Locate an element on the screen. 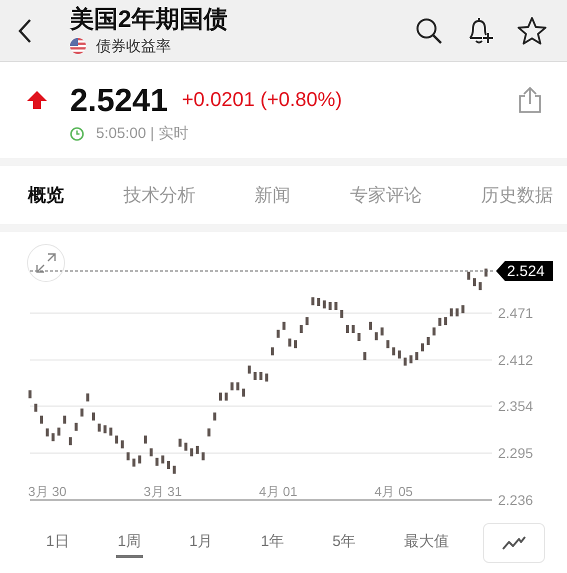 The width and height of the screenshot is (567, 573). share-icon is located at coordinates (530, 100).